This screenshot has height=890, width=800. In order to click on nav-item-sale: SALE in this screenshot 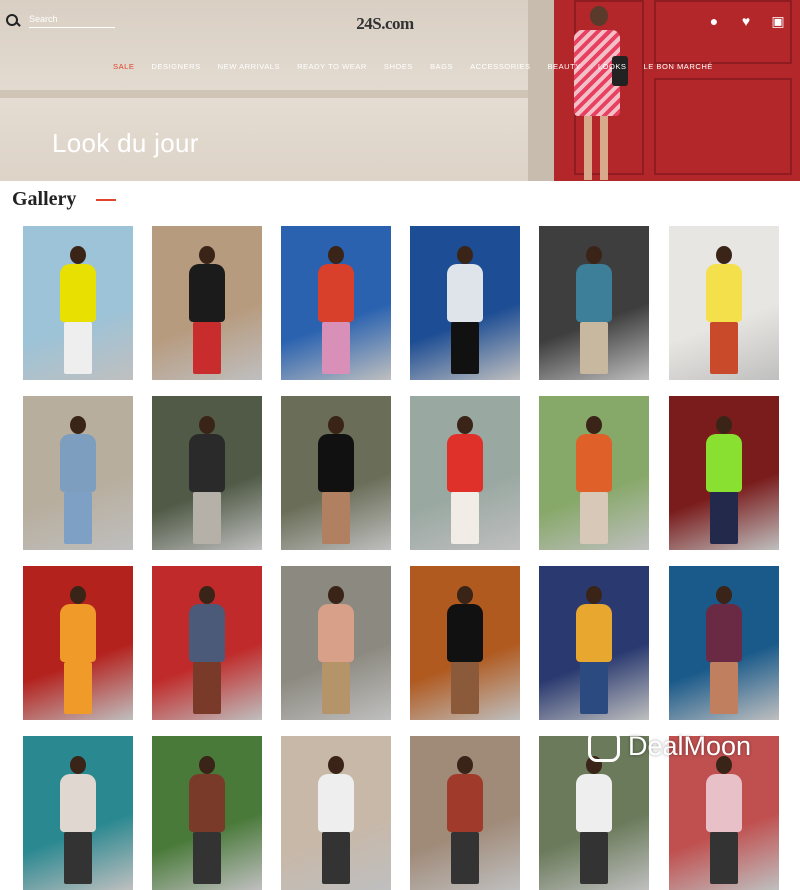, I will do `click(123, 66)`.